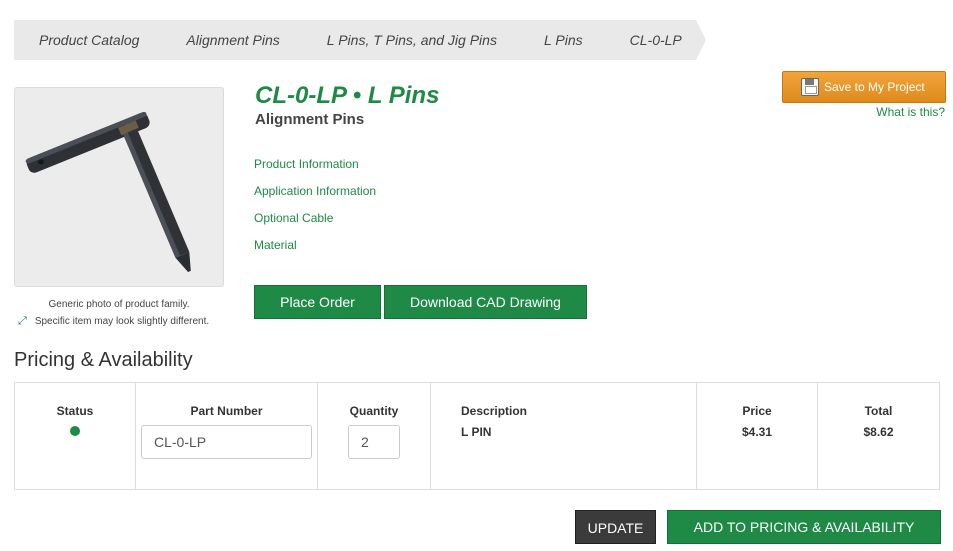  I want to click on breadcrumb-alignment-pins: Alignment Pins, so click(229, 40).